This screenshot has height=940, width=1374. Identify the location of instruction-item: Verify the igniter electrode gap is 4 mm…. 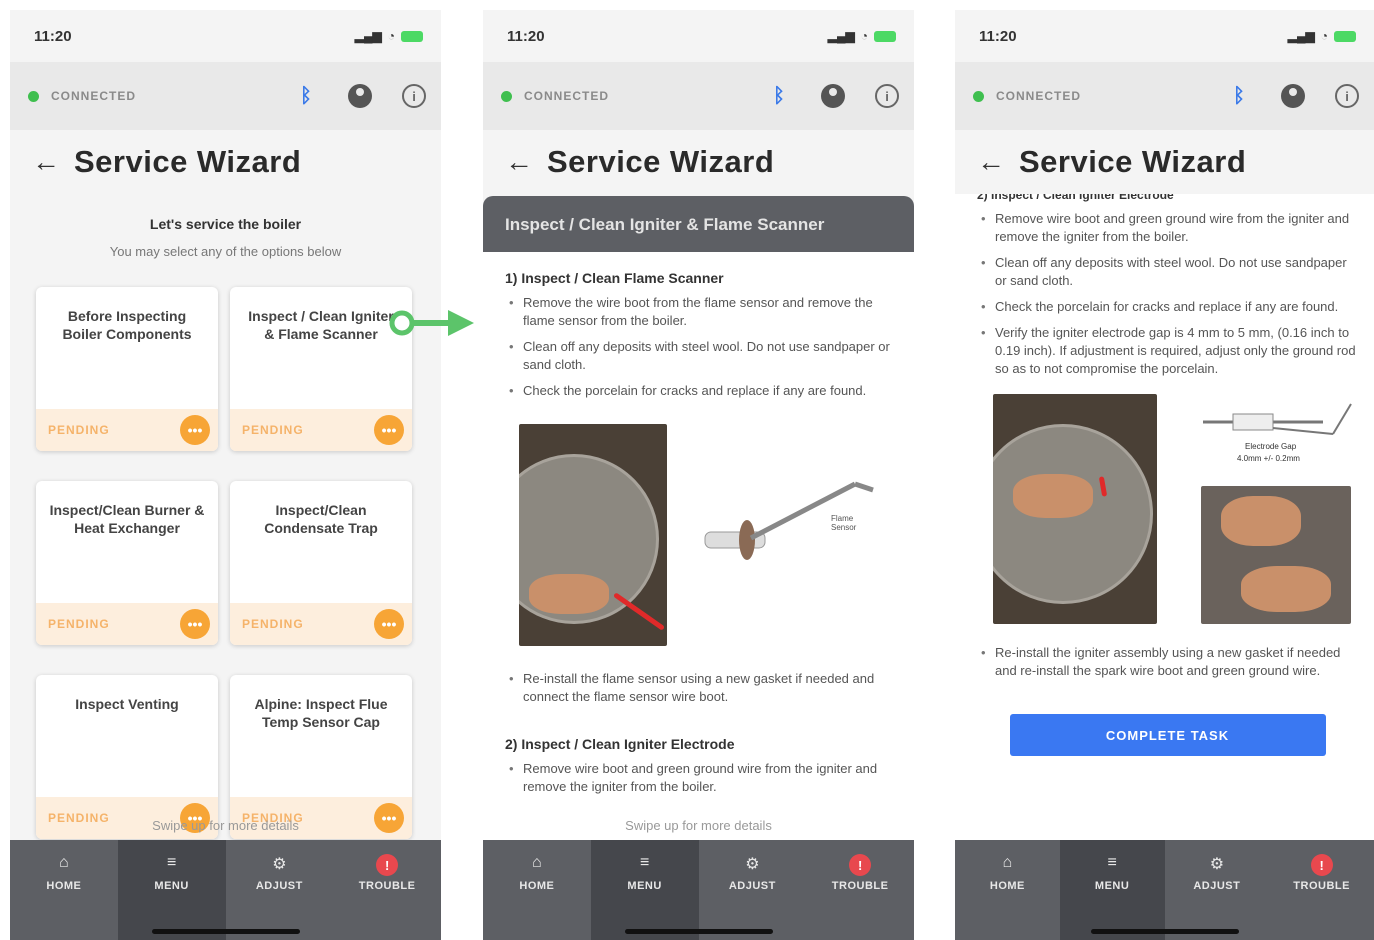
(1167, 351).